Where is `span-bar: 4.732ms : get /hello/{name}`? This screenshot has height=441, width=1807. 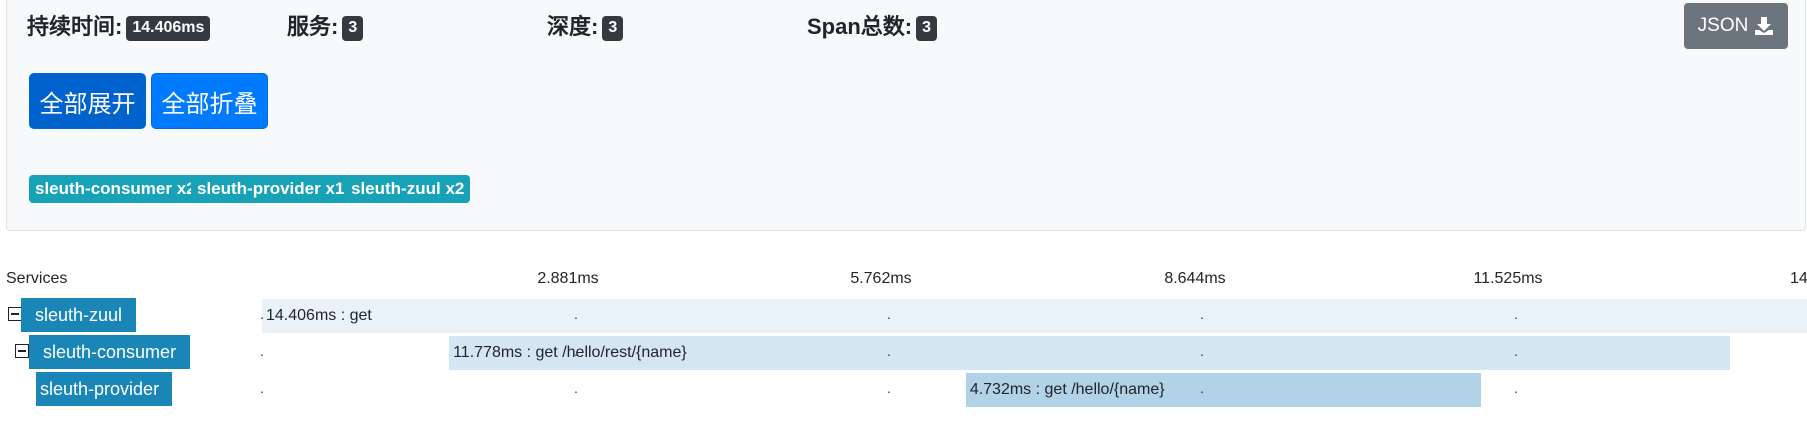
span-bar: 4.732ms : get /hello/{name} is located at coordinates (1223, 390).